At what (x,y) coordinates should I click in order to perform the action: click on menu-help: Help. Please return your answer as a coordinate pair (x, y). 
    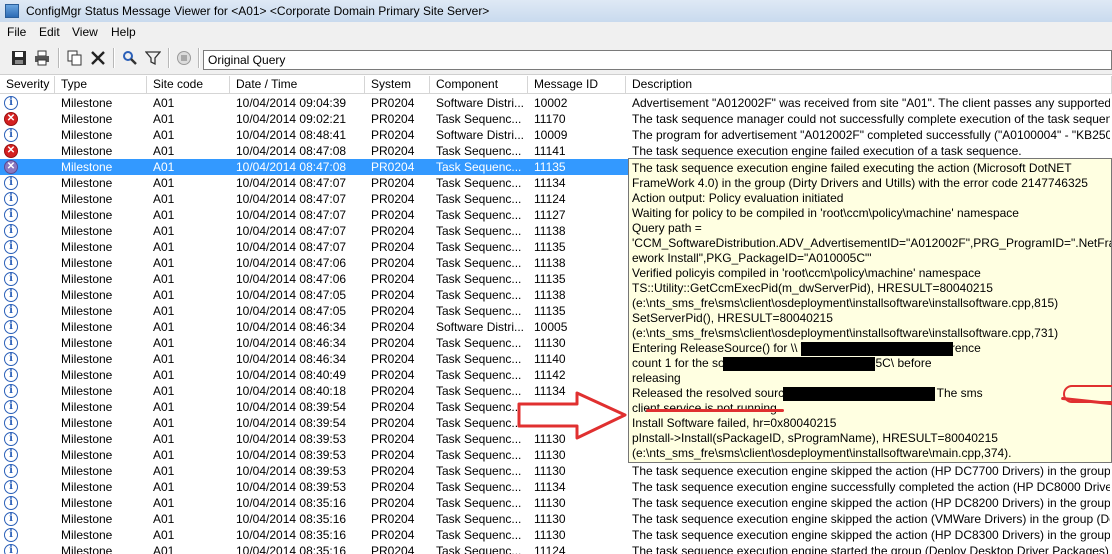
    Looking at the image, I should click on (123, 32).